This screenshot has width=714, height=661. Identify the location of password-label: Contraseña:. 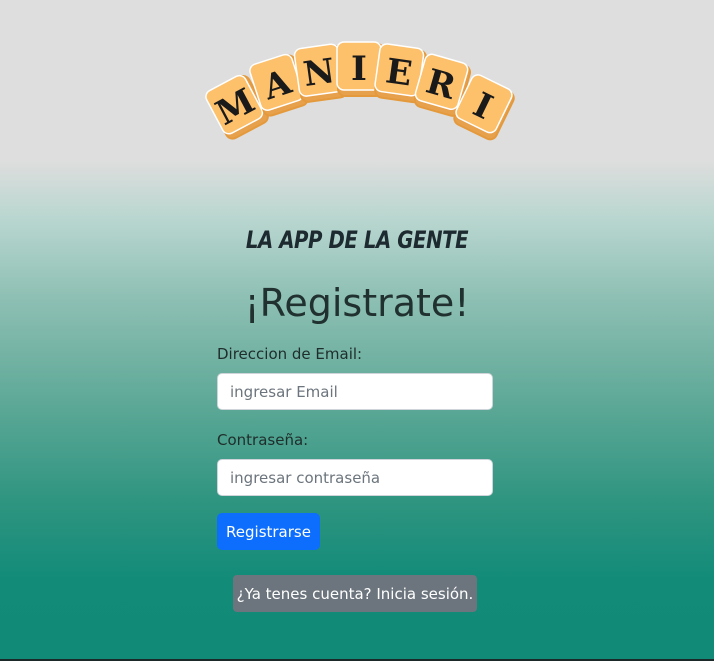
(263, 440).